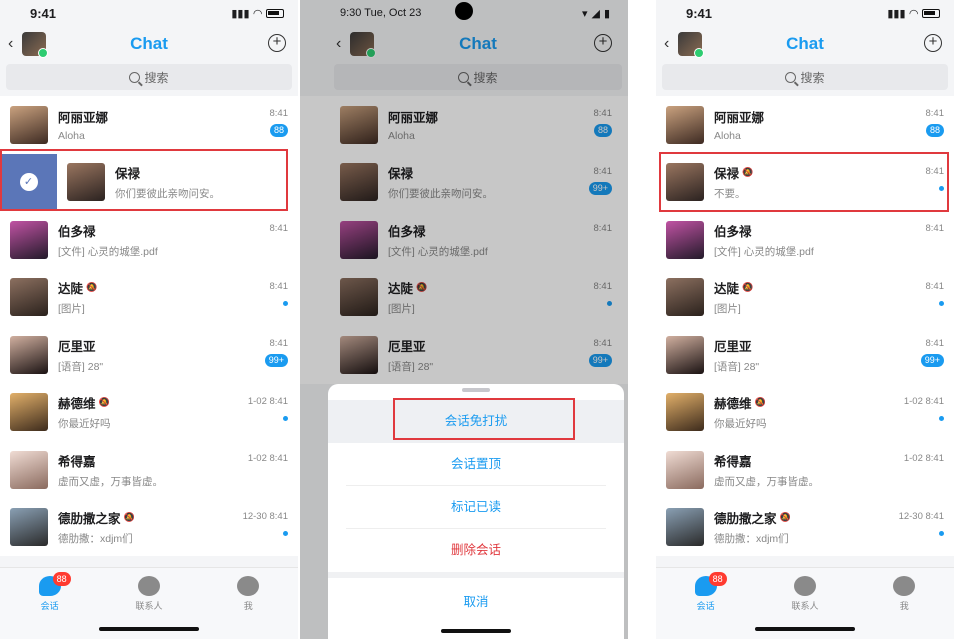 The height and width of the screenshot is (639, 954). Describe the element at coordinates (727, 136) in the screenshot. I see `chat-message: Aloha` at that location.